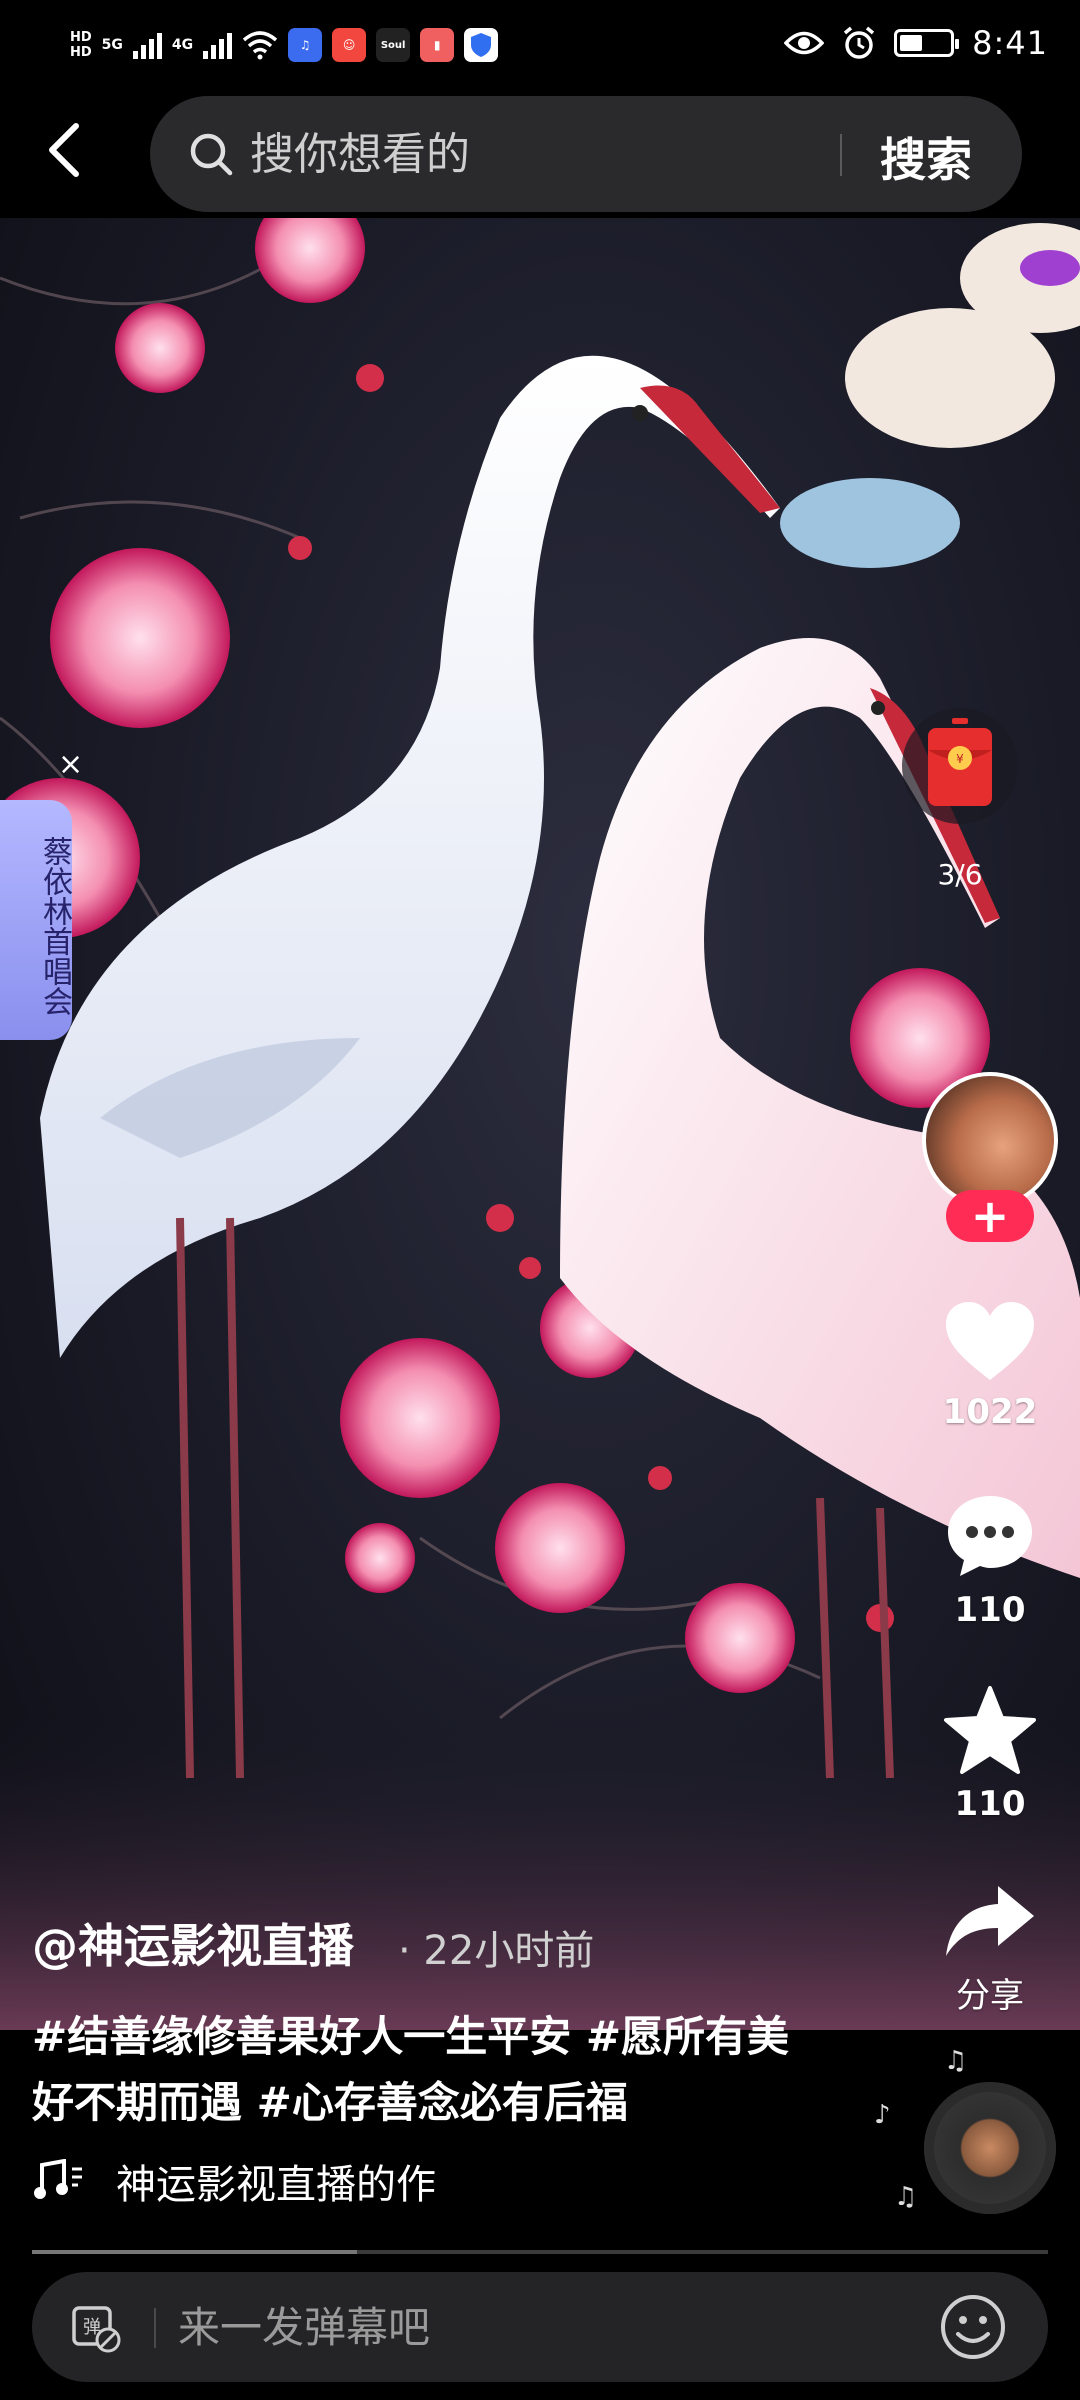  What do you see at coordinates (437, 45) in the screenshot?
I see `book-app-icon: ▮` at bounding box center [437, 45].